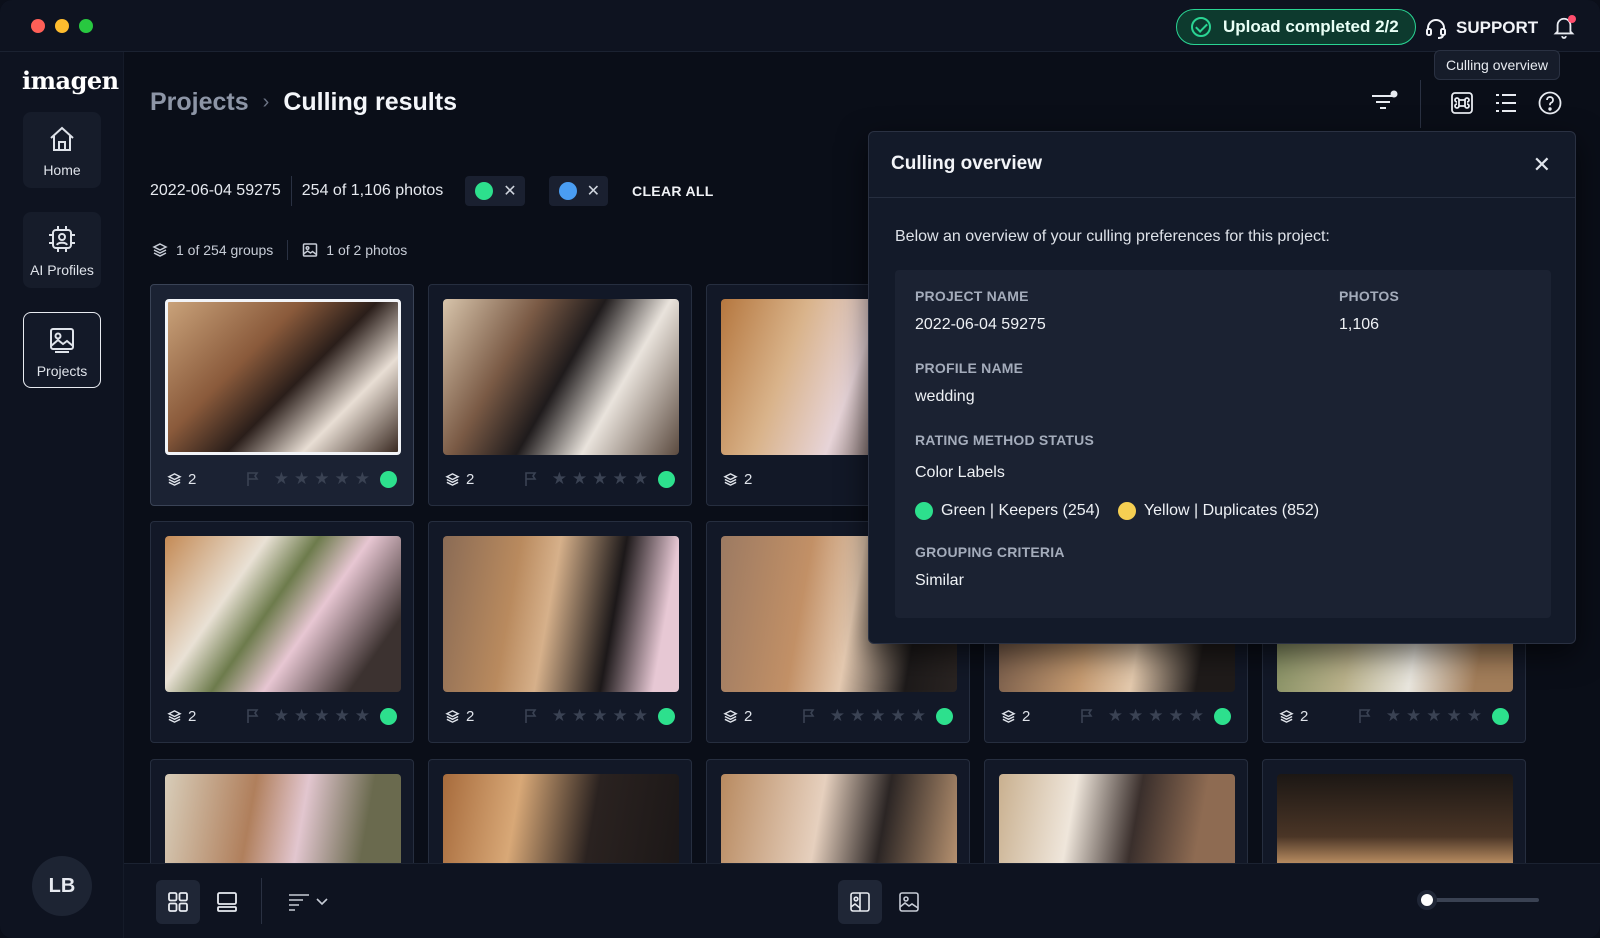  What do you see at coordinates (1020, 510) in the screenshot?
I see `legend-green: Green | Keepers (254)` at bounding box center [1020, 510].